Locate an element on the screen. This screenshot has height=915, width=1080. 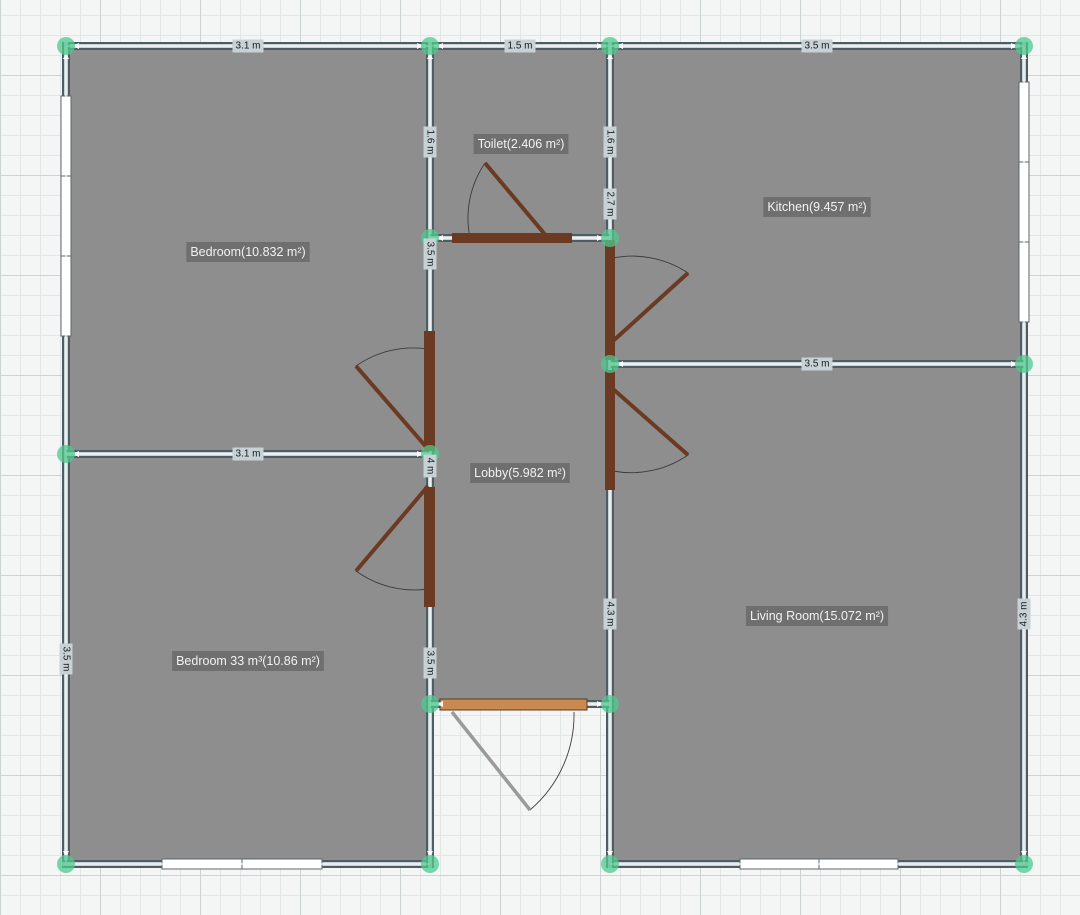
dimension-kitchen-living: 3.5 m is located at coordinates (817, 364).